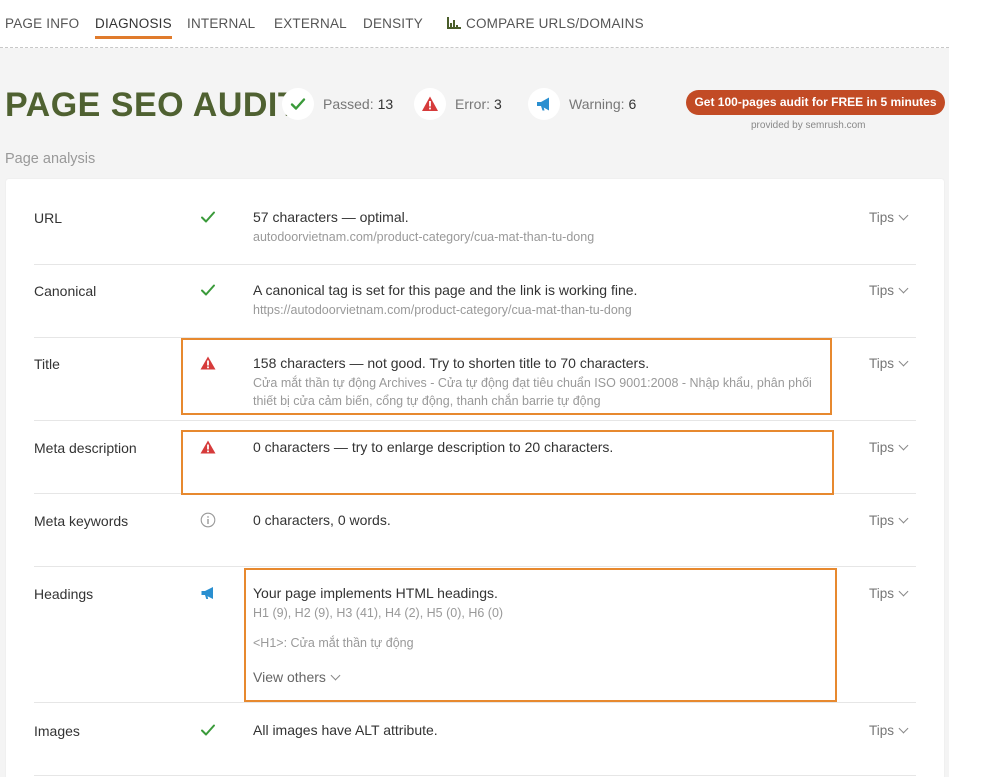 This screenshot has height=777, width=1008. Describe the element at coordinates (208, 520) in the screenshot. I see `info-icon` at that location.